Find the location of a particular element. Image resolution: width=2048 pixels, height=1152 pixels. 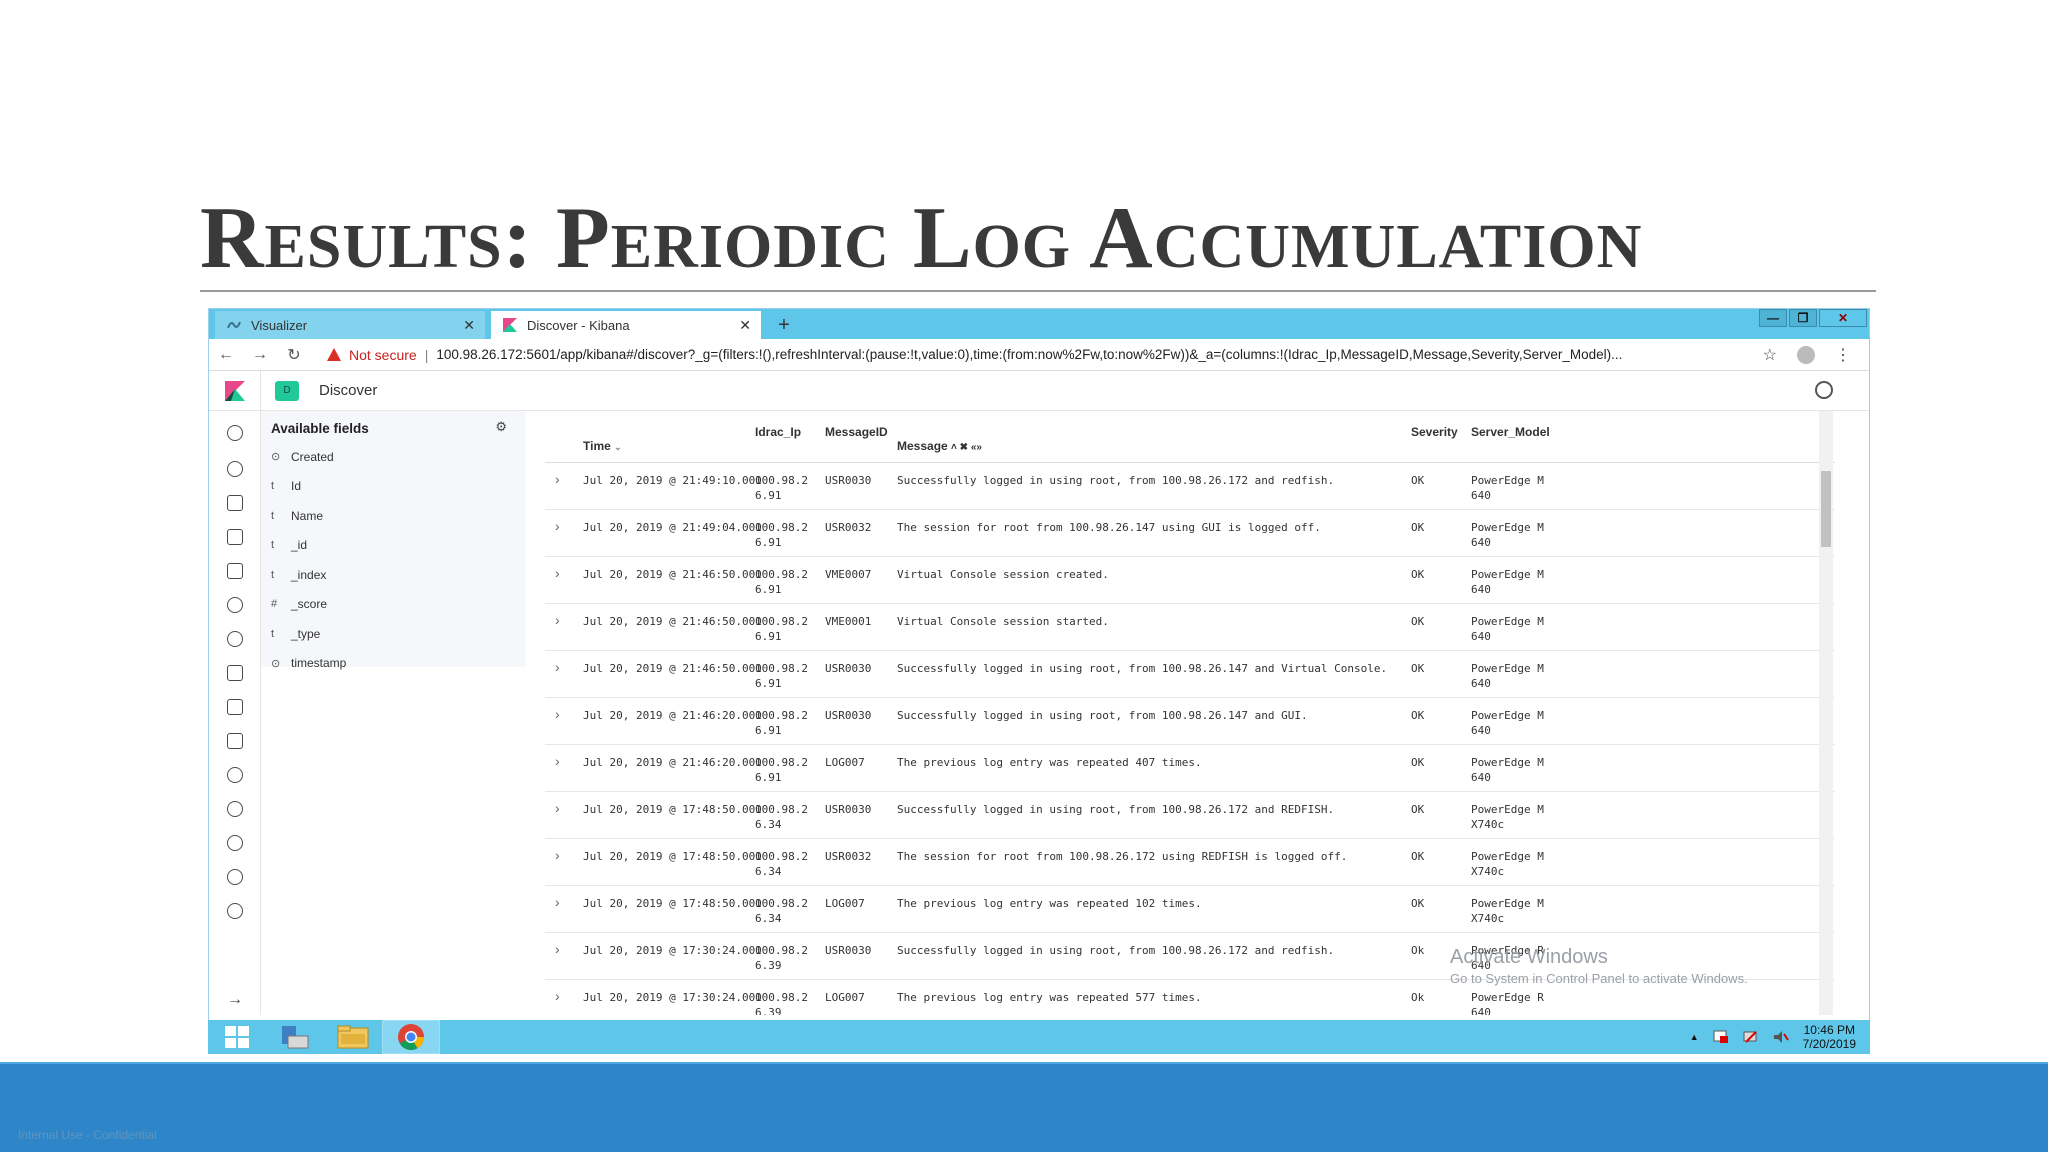

kibana-logo-icon is located at coordinates (235, 390).